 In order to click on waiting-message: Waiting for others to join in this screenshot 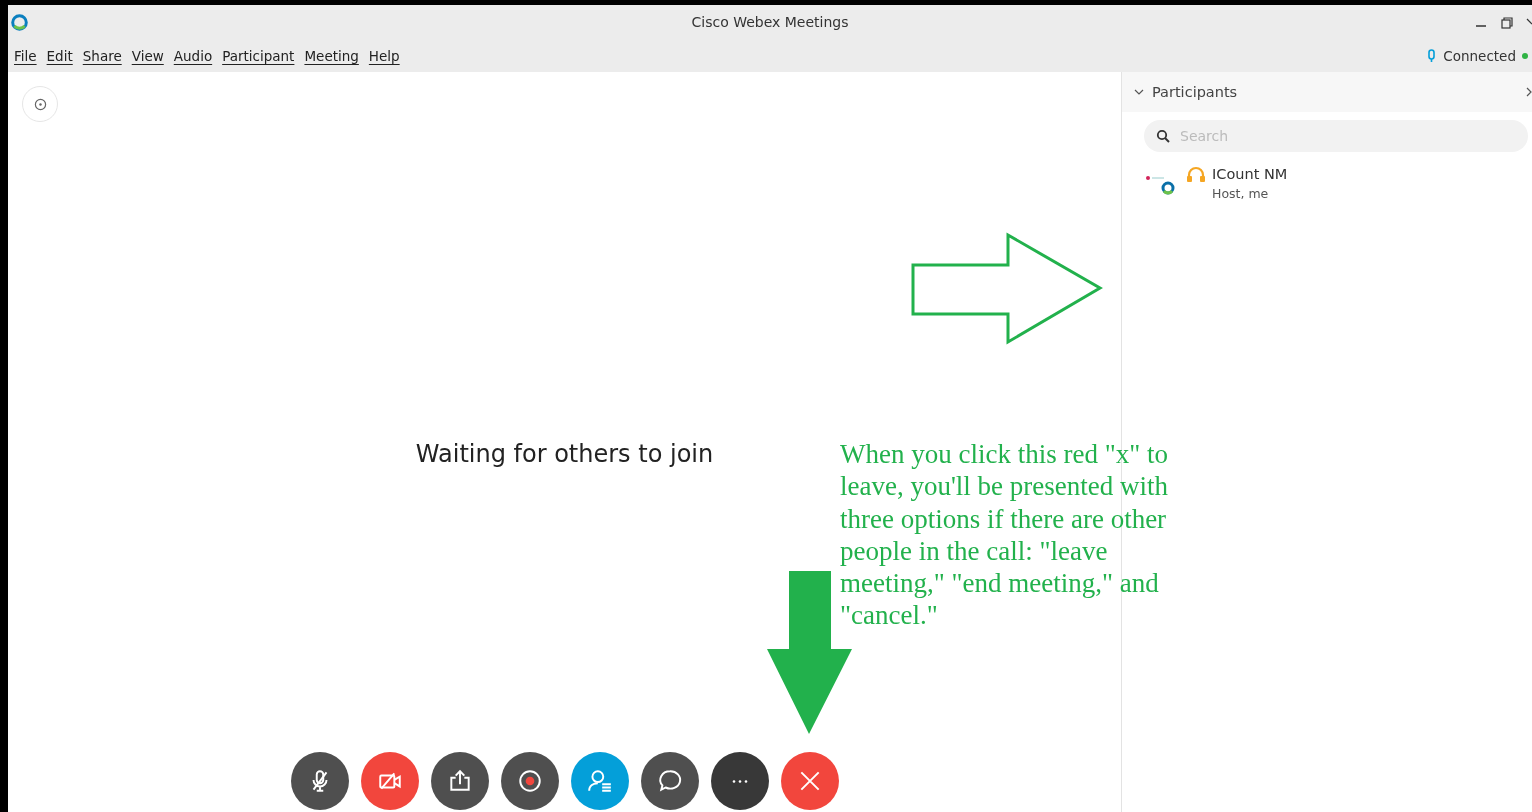, I will do `click(564, 453)`.